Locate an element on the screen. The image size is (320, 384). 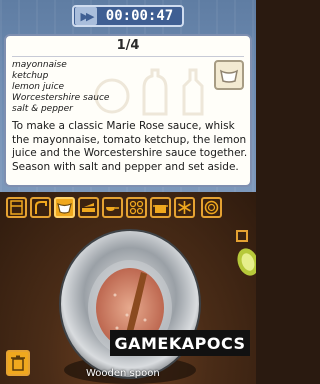
fridge-button is located at coordinates (16, 207).